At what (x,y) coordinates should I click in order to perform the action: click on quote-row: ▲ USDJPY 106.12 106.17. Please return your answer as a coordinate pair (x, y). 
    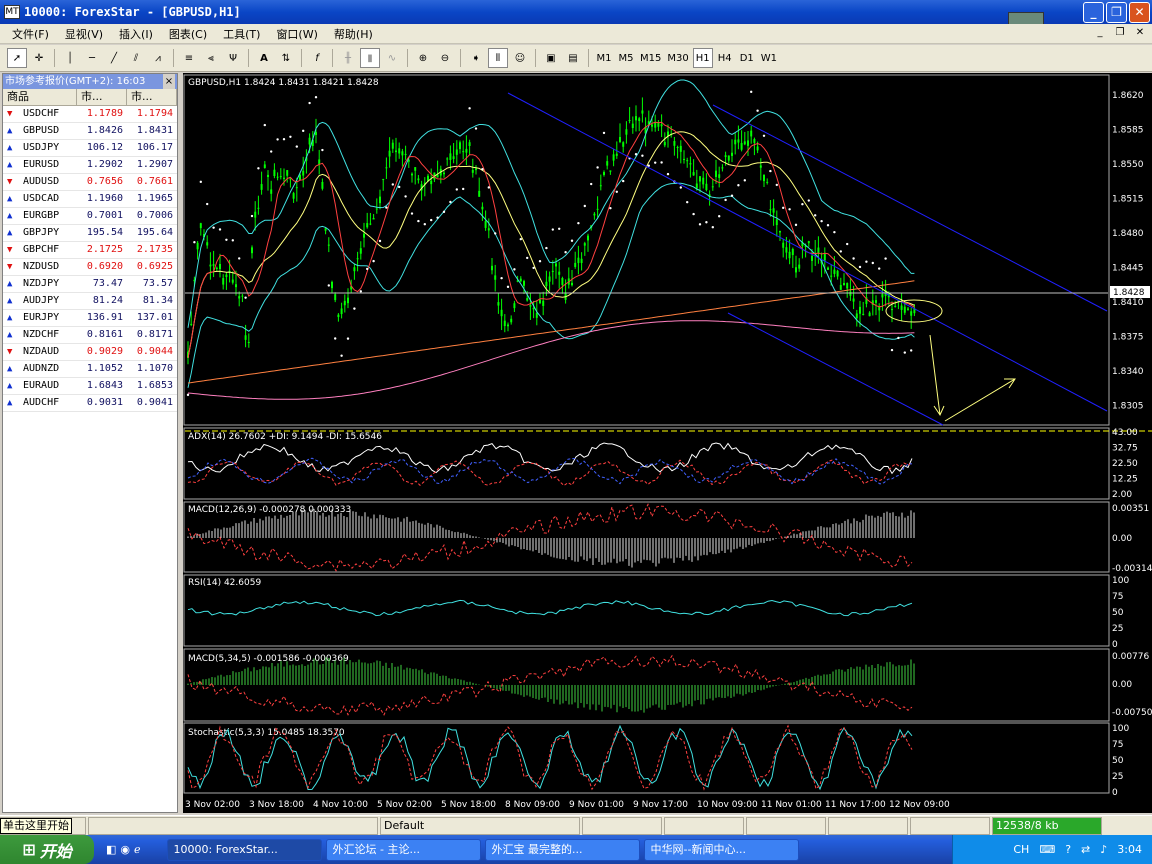
    Looking at the image, I should click on (90, 148).